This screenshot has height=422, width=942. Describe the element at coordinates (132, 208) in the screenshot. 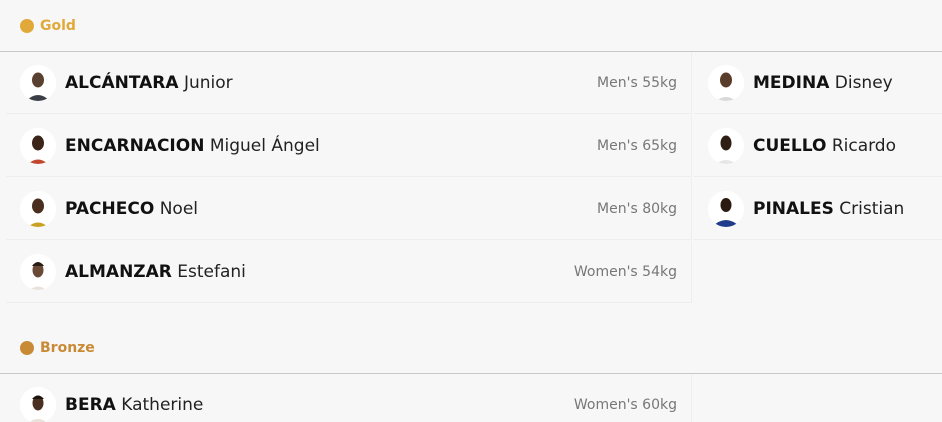

I see `athlete-name: PACHECO Noel` at that location.